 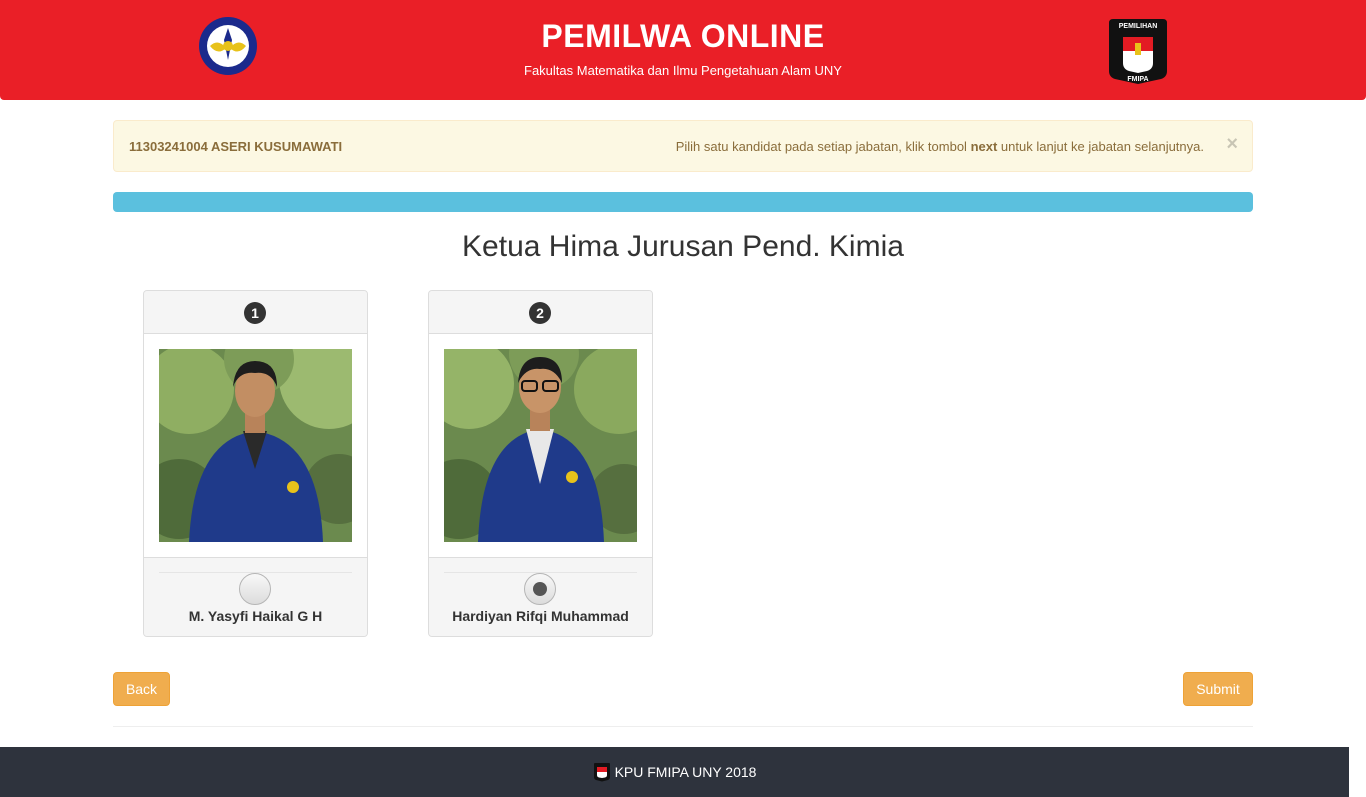 What do you see at coordinates (255, 589) in the screenshot?
I see `select-candidate-1-radio` at bounding box center [255, 589].